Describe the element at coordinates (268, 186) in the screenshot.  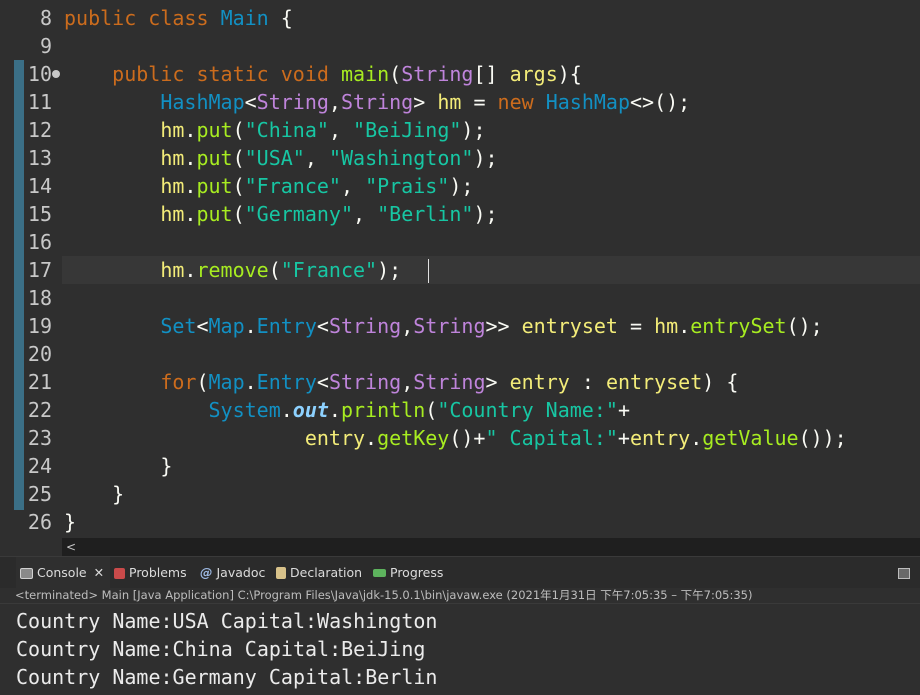
I see `code-line: hm.put("France", "Prais");` at that location.